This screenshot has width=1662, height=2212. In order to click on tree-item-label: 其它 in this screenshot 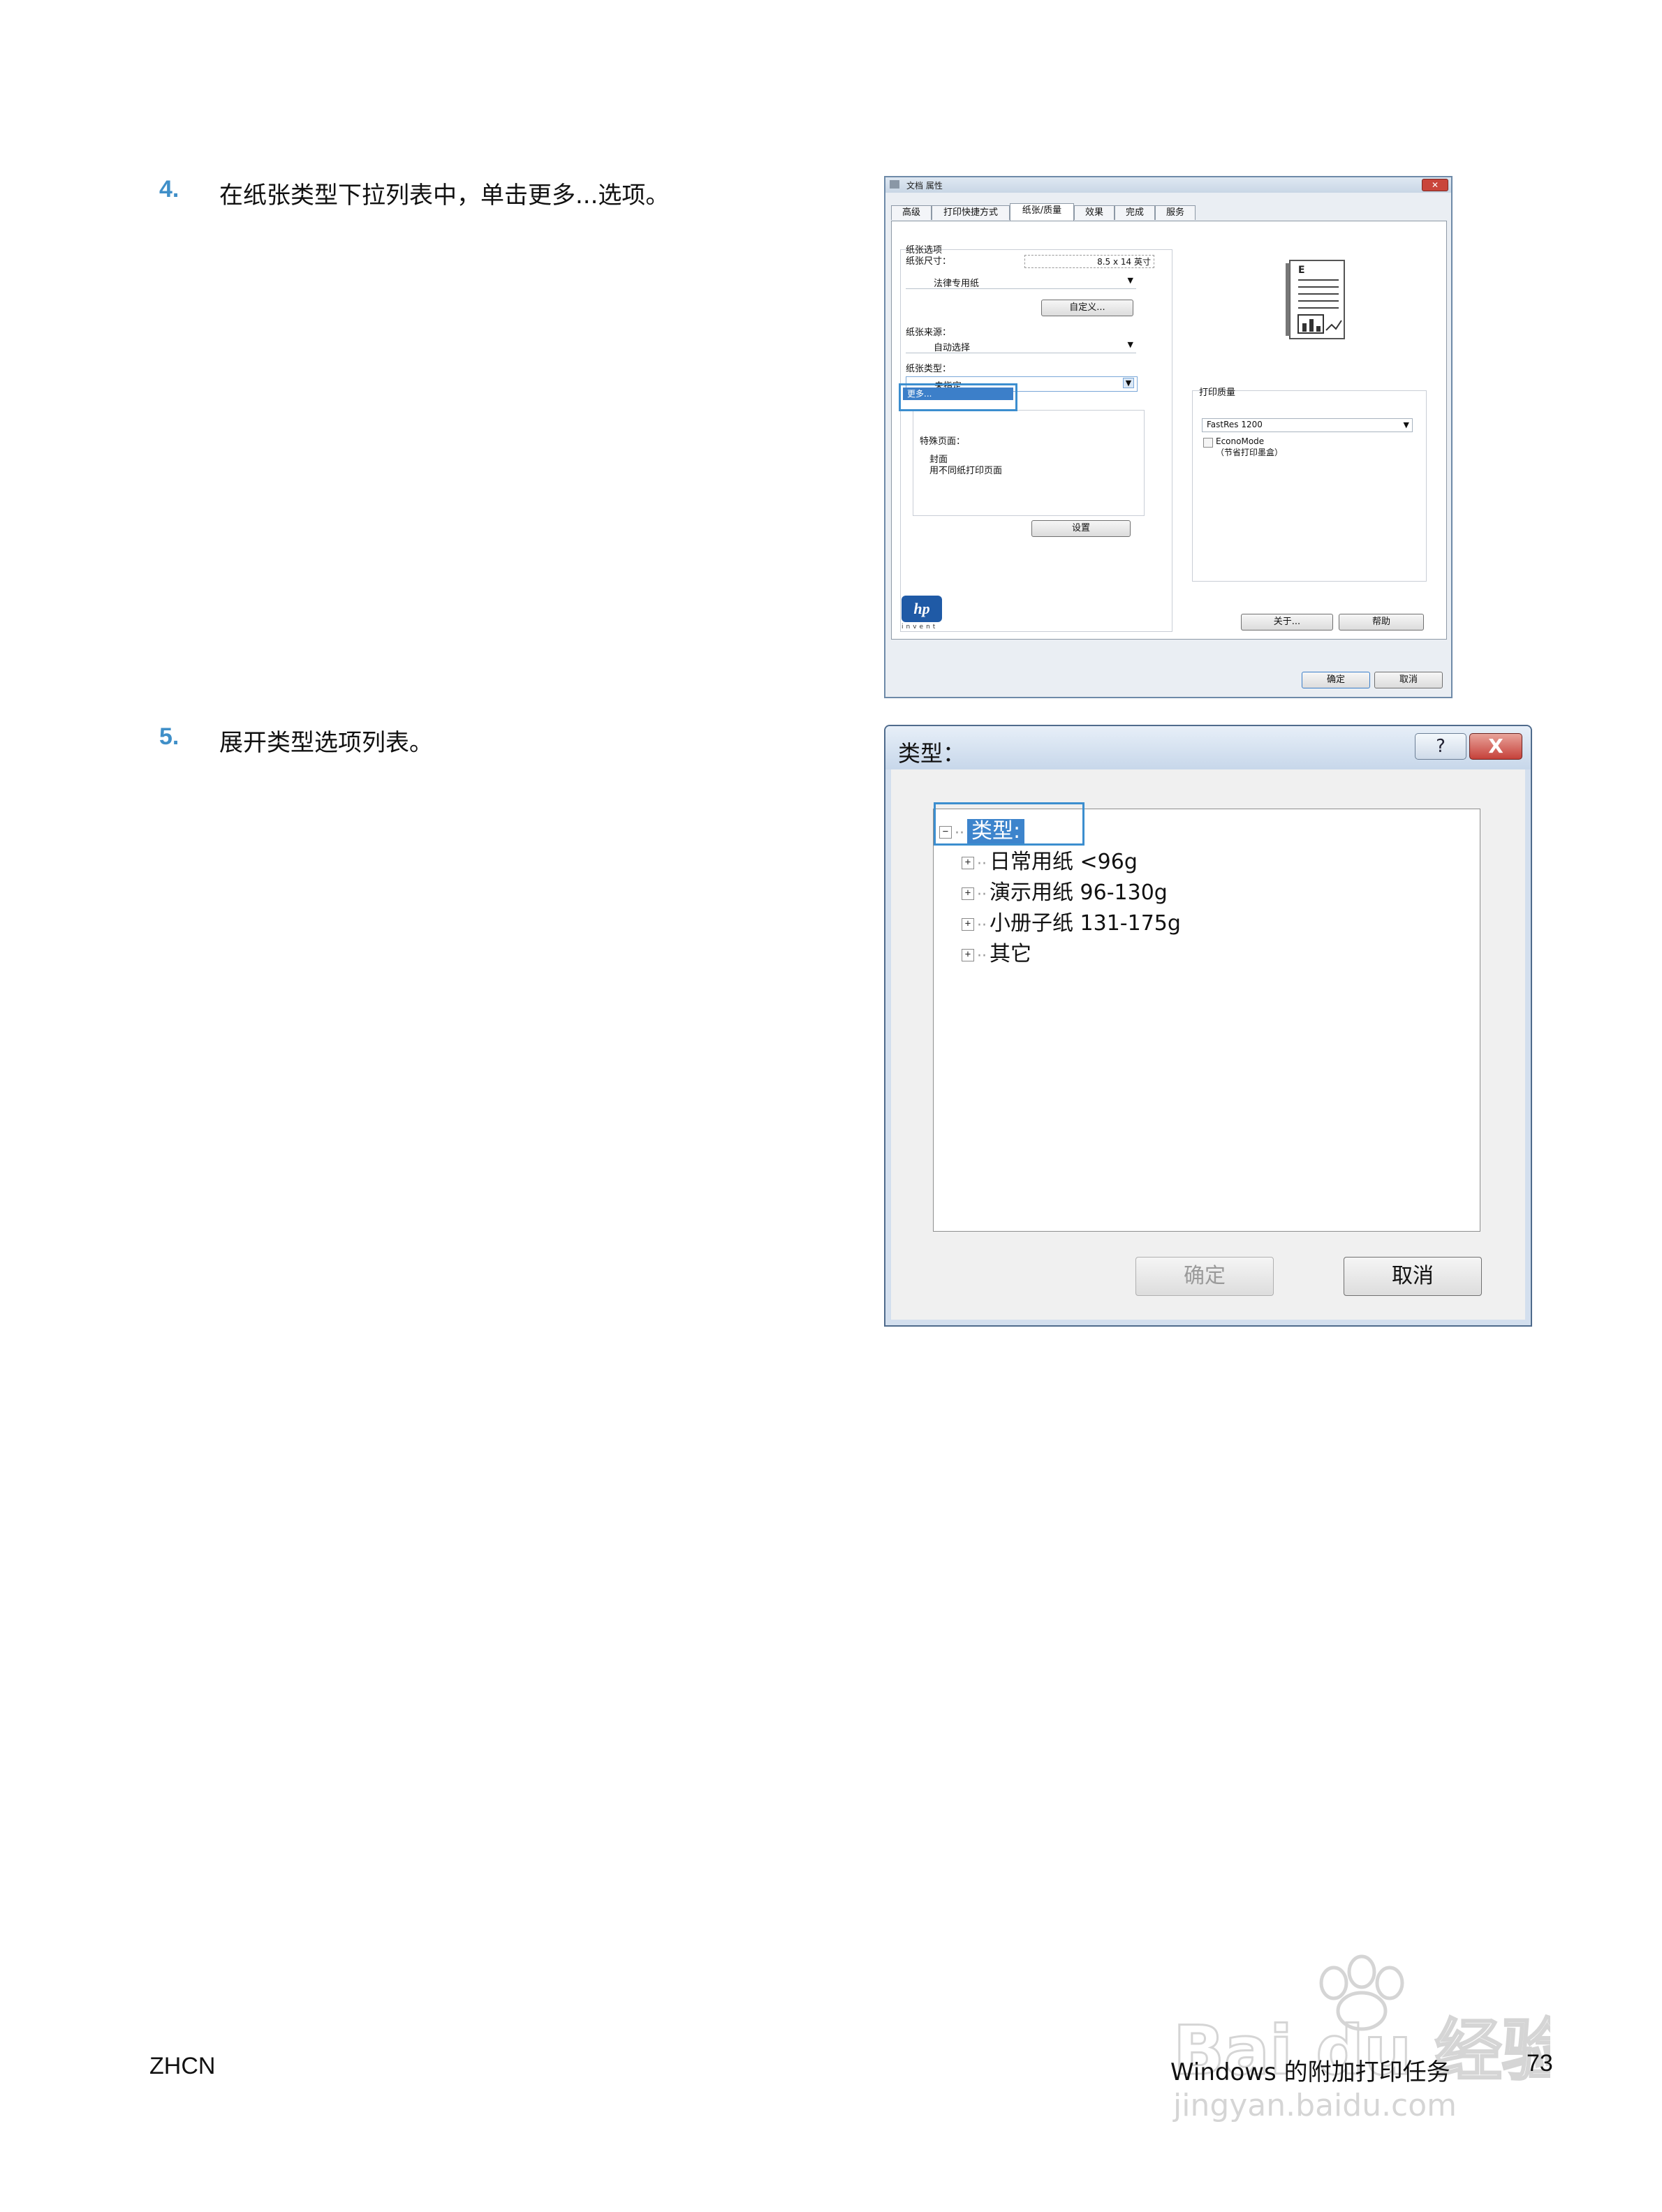, I will do `click(1010, 954)`.